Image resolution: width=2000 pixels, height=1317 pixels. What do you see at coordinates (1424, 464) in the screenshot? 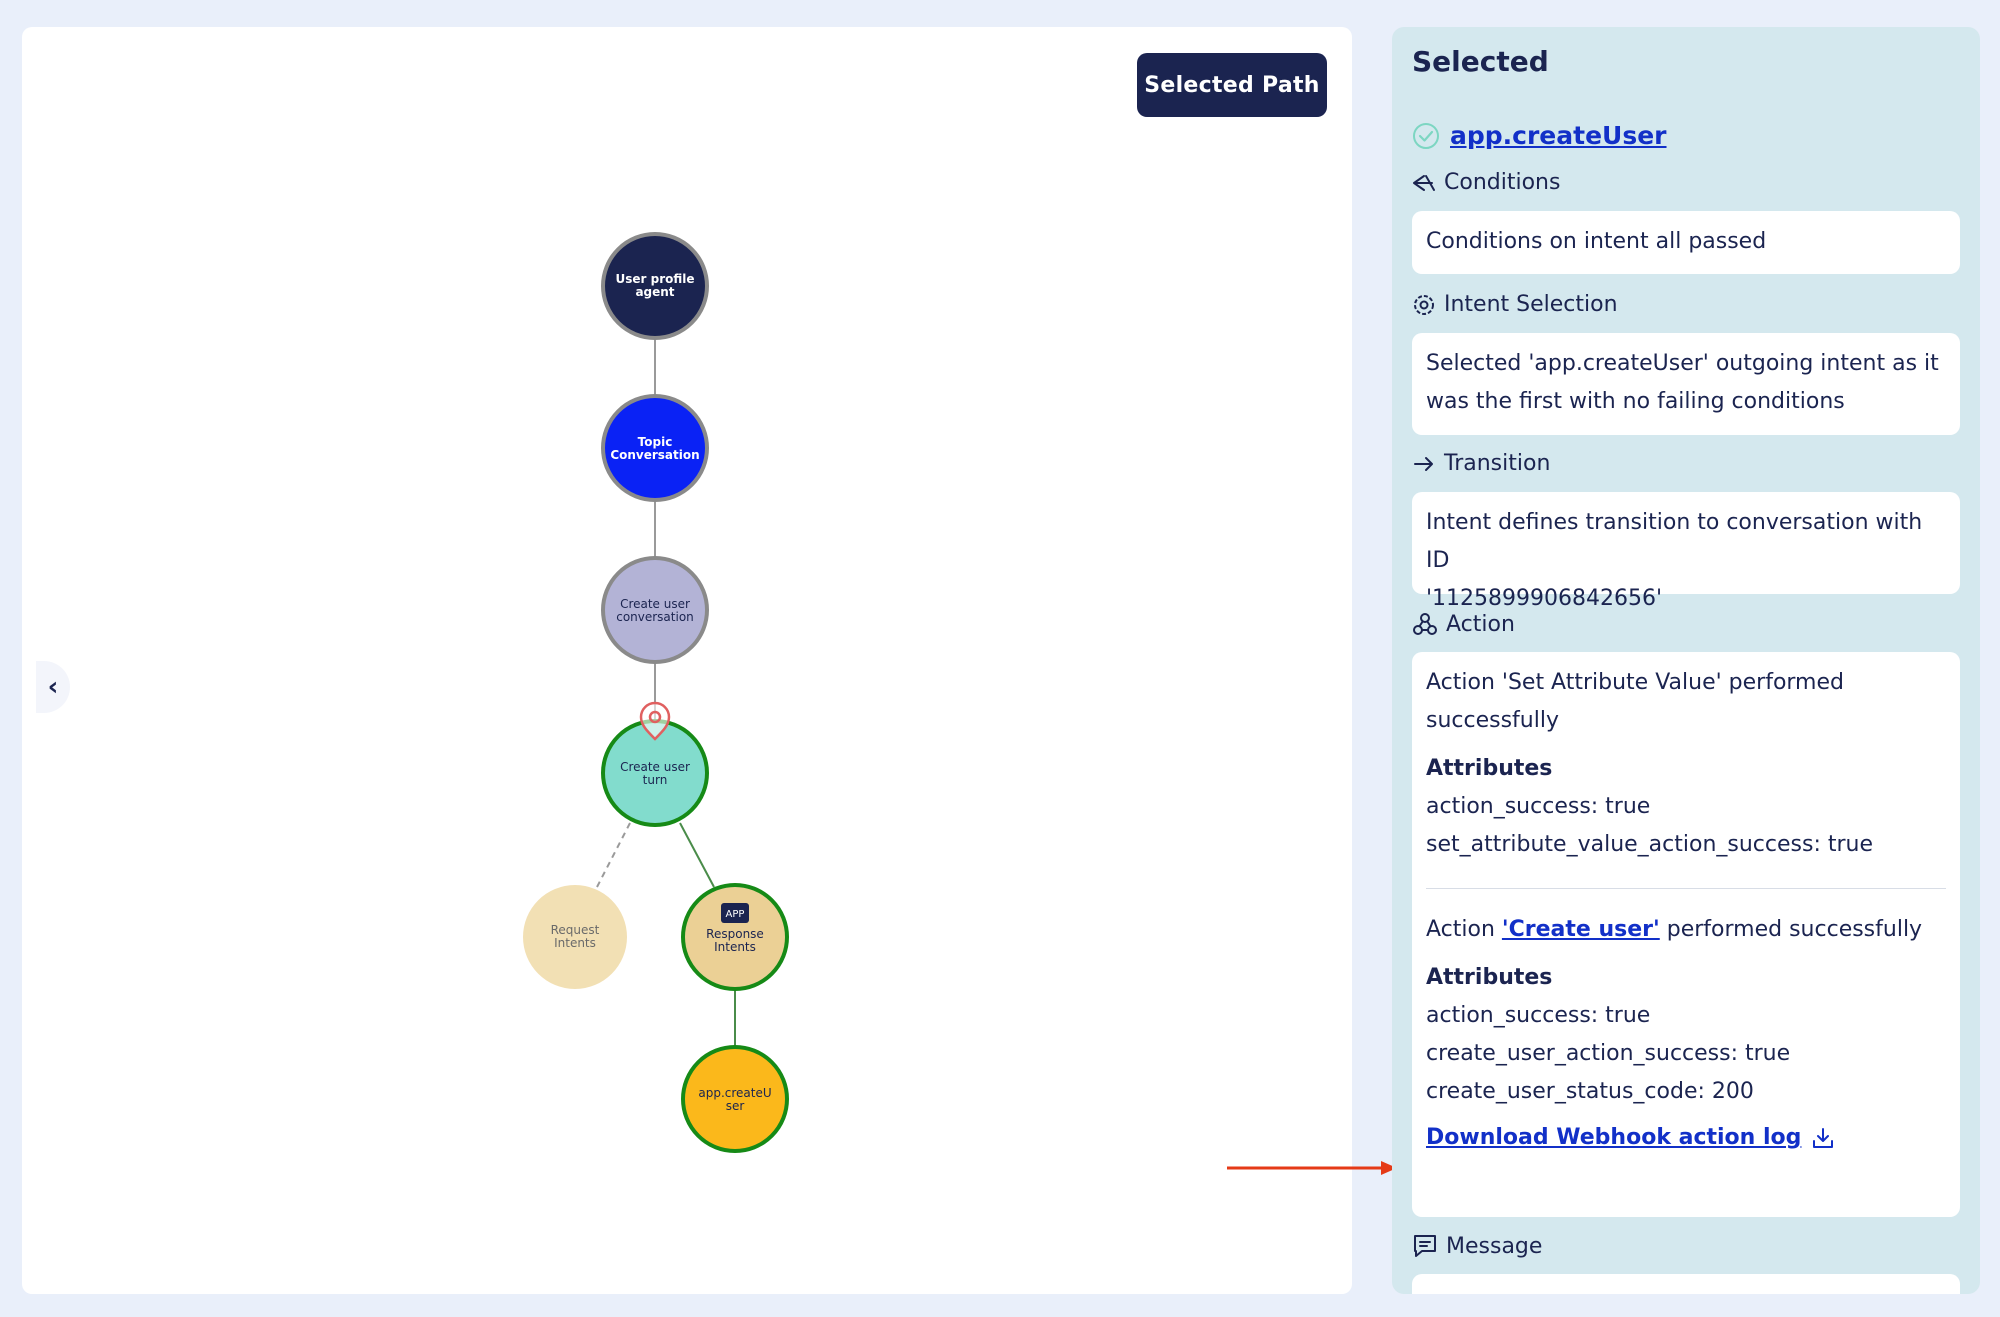
I see `arrow-right-icon` at bounding box center [1424, 464].